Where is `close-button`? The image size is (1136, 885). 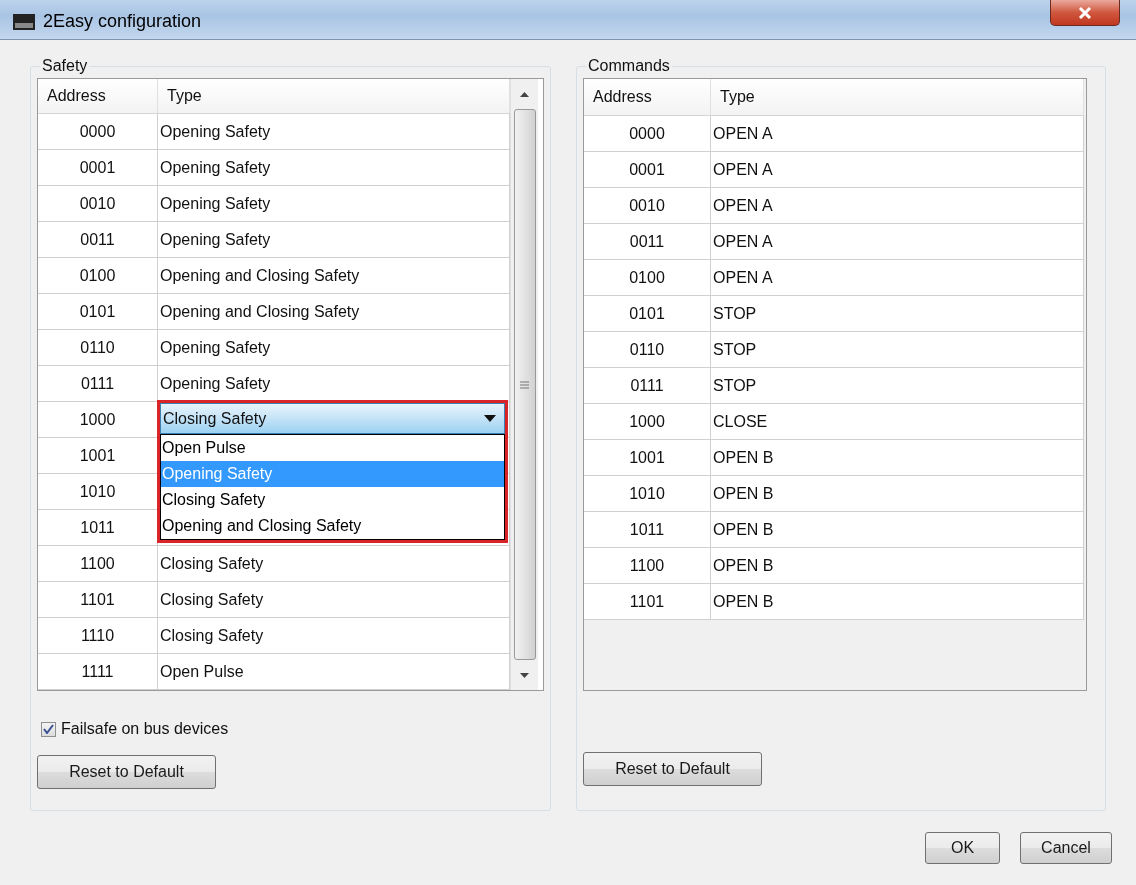
close-button is located at coordinates (1085, 13).